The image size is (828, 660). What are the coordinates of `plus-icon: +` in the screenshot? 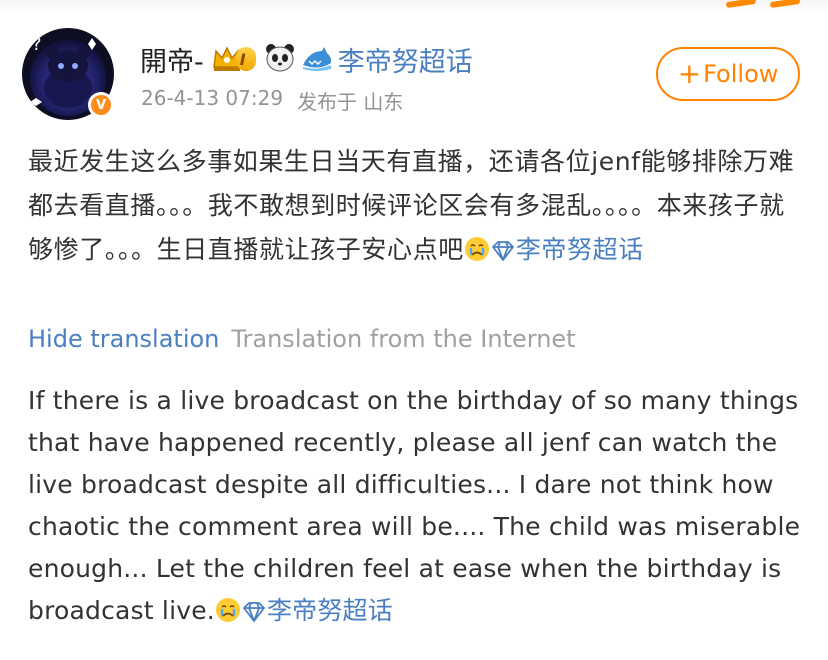 It's located at (689, 73).